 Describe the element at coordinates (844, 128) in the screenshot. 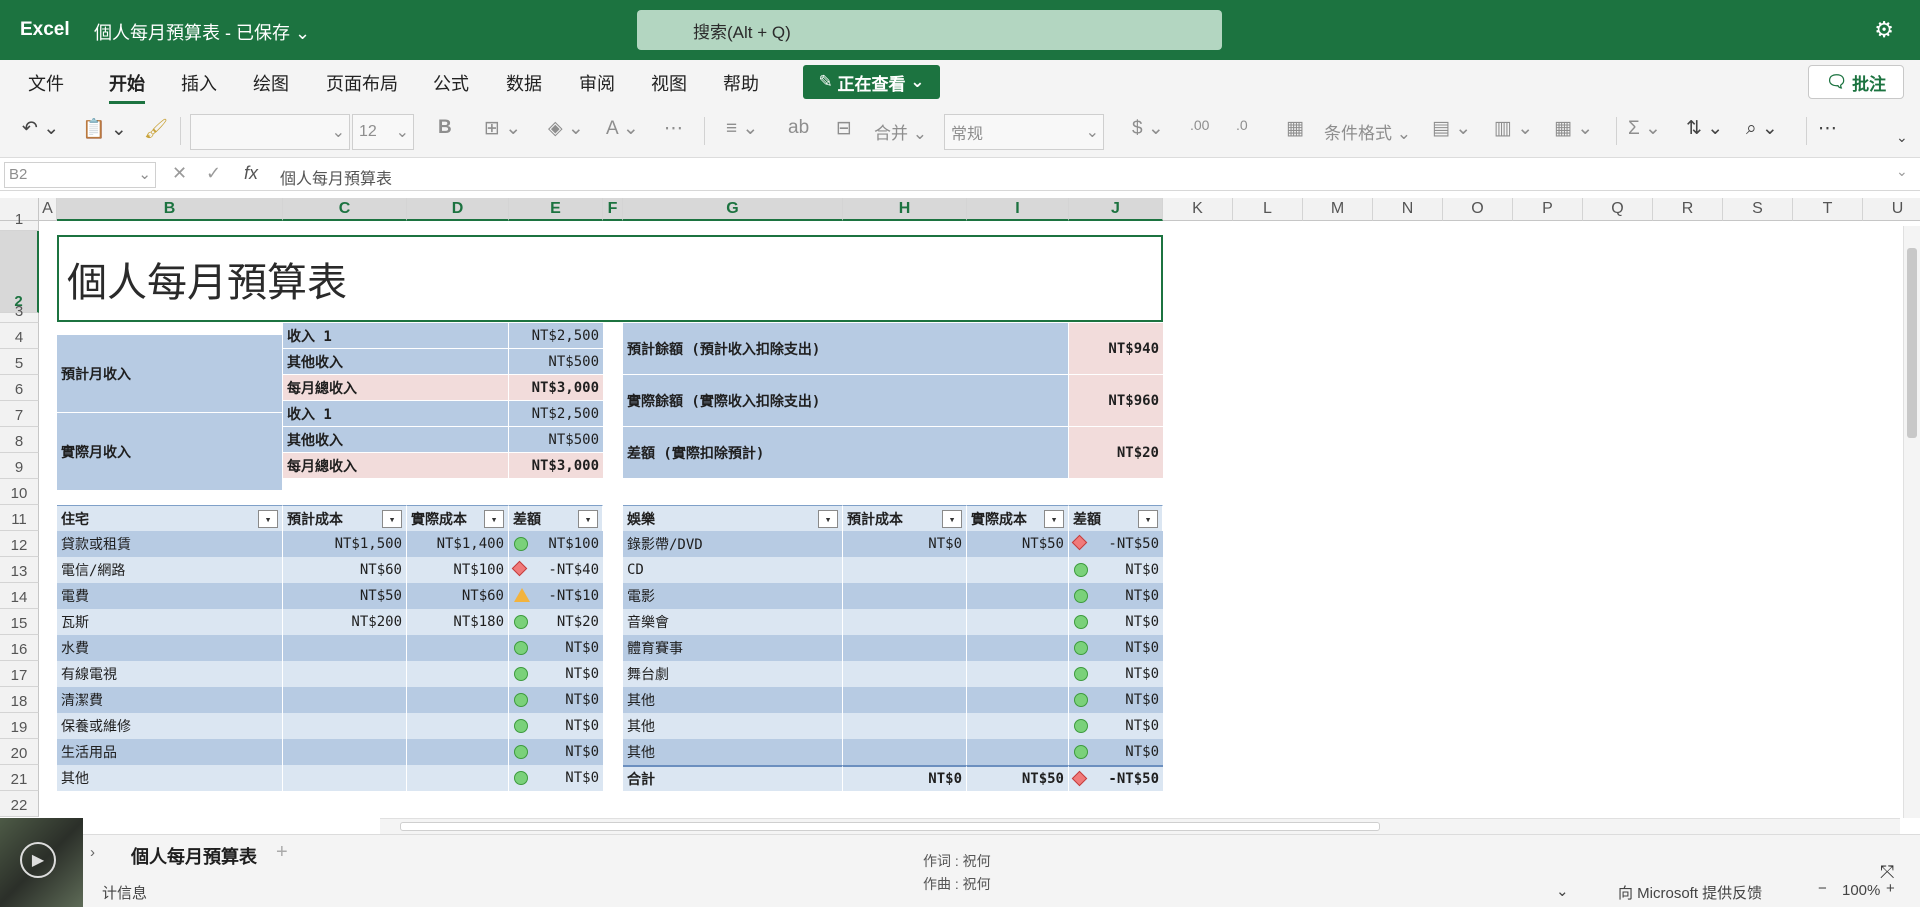

I see `merge-icon: ⊟` at that location.